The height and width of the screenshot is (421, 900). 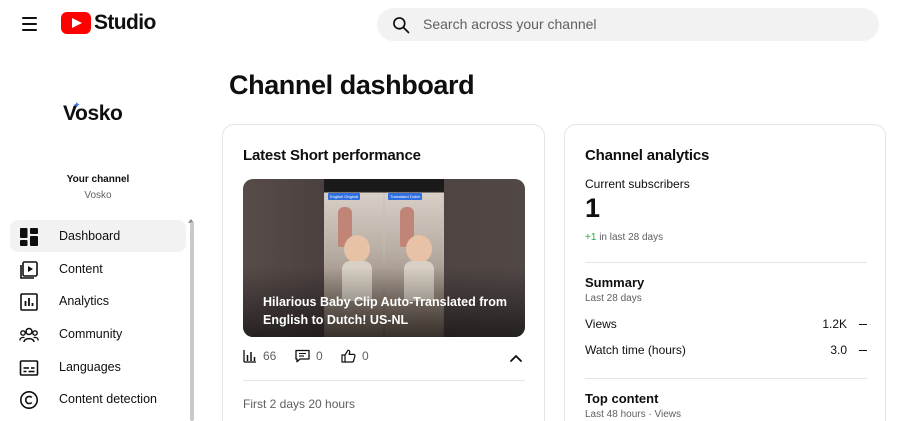 What do you see at coordinates (635, 350) in the screenshot?
I see `metric-label: Watch time (hours)` at bounding box center [635, 350].